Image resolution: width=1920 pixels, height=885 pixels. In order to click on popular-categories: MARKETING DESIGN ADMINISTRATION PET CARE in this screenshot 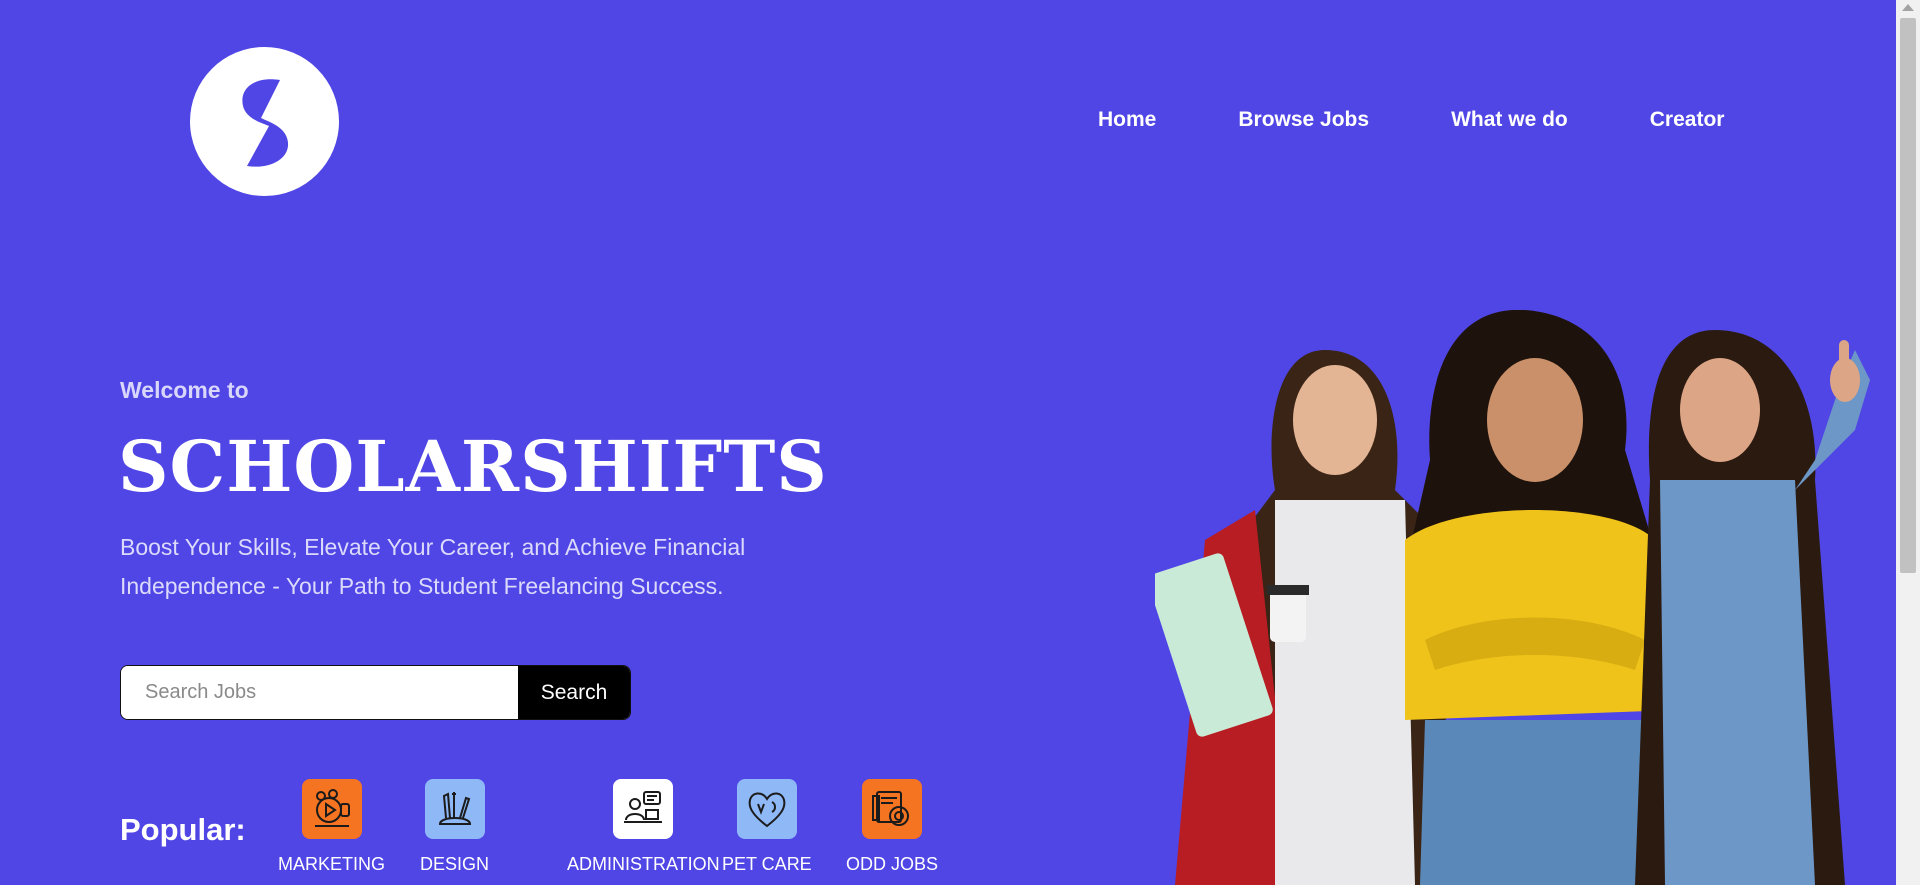, I will do `click(500, 832)`.